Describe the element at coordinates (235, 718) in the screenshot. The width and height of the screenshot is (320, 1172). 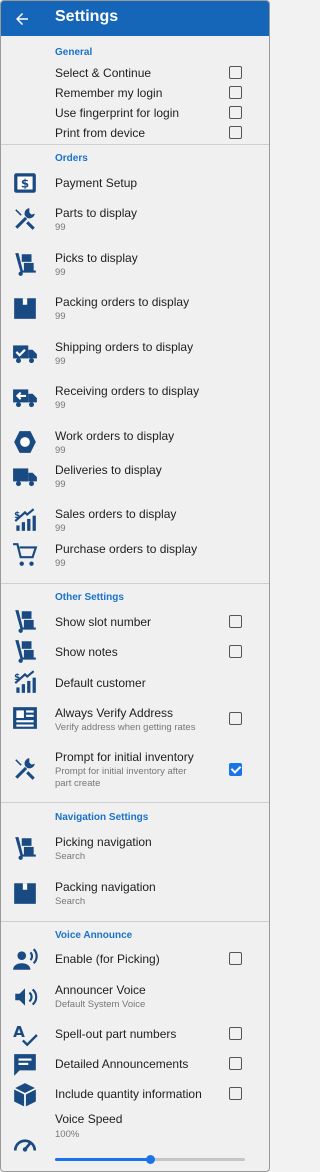
I see `verify-address-checkbox` at that location.